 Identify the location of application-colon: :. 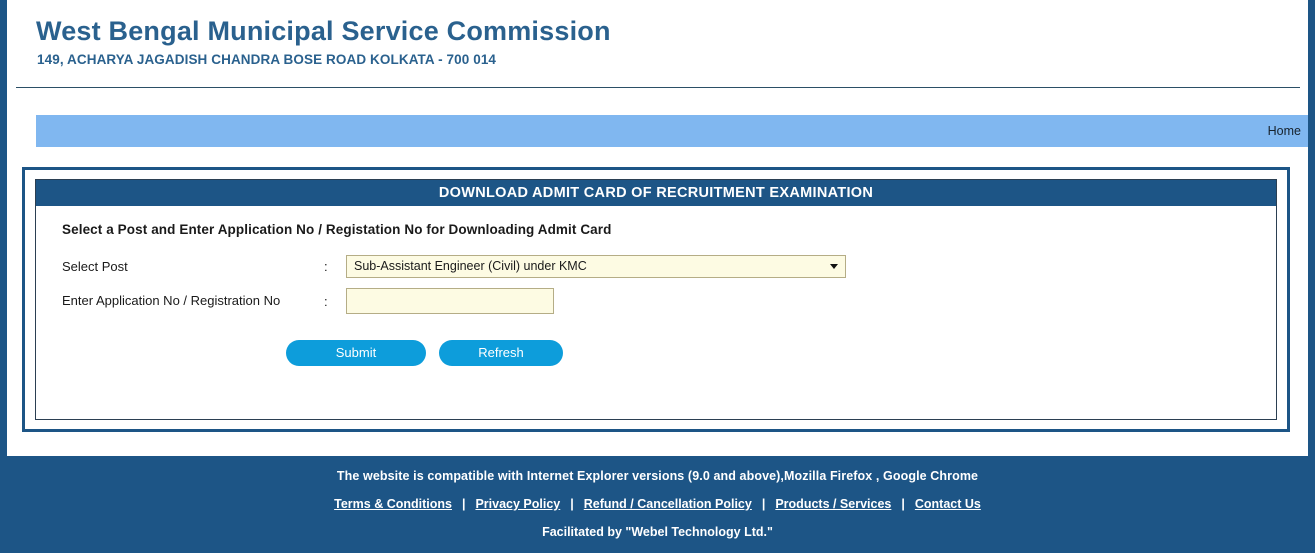
(326, 301).